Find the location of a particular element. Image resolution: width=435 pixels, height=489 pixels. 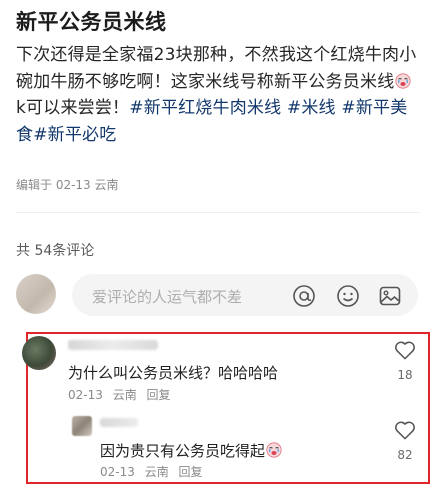

like-count: 82 is located at coordinates (405, 455).